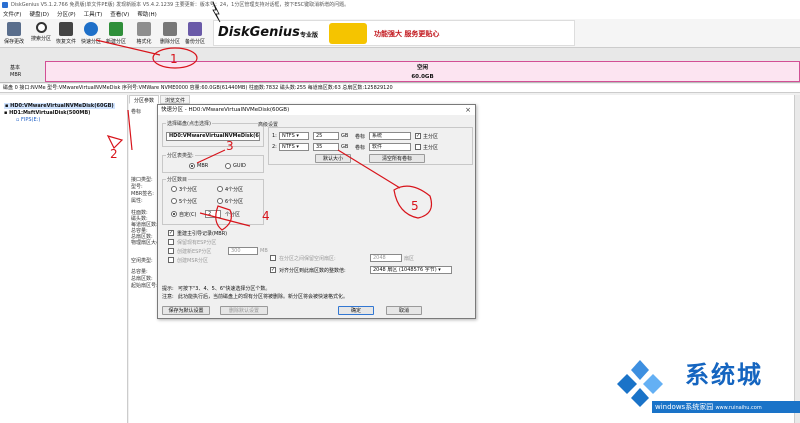  Describe the element at coordinates (726, 407) in the screenshot. I see `watermark-url: windows系统家园 www.ruinaihu.com` at that location.